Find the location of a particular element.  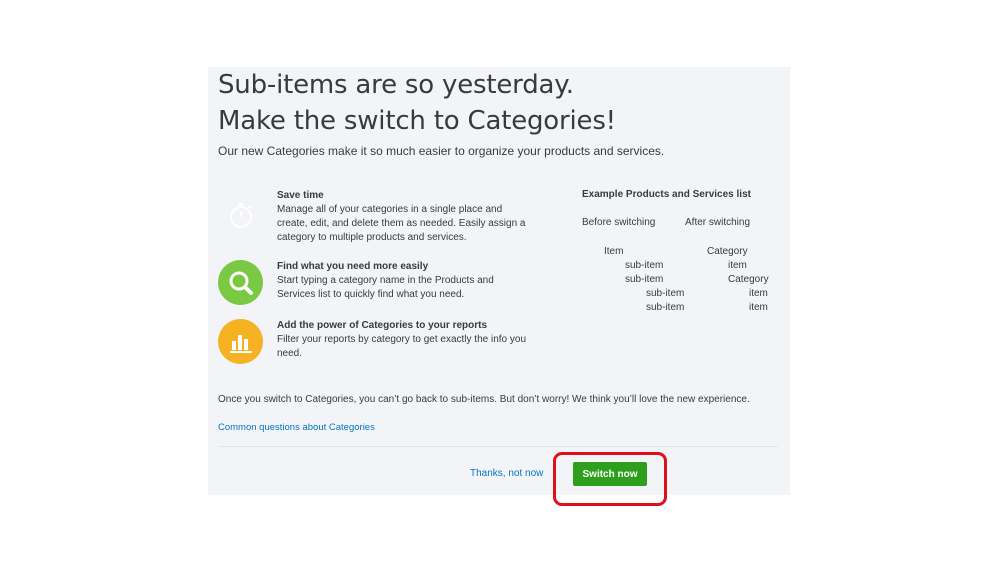

before-switching-label: Before switching is located at coordinates (619, 222).